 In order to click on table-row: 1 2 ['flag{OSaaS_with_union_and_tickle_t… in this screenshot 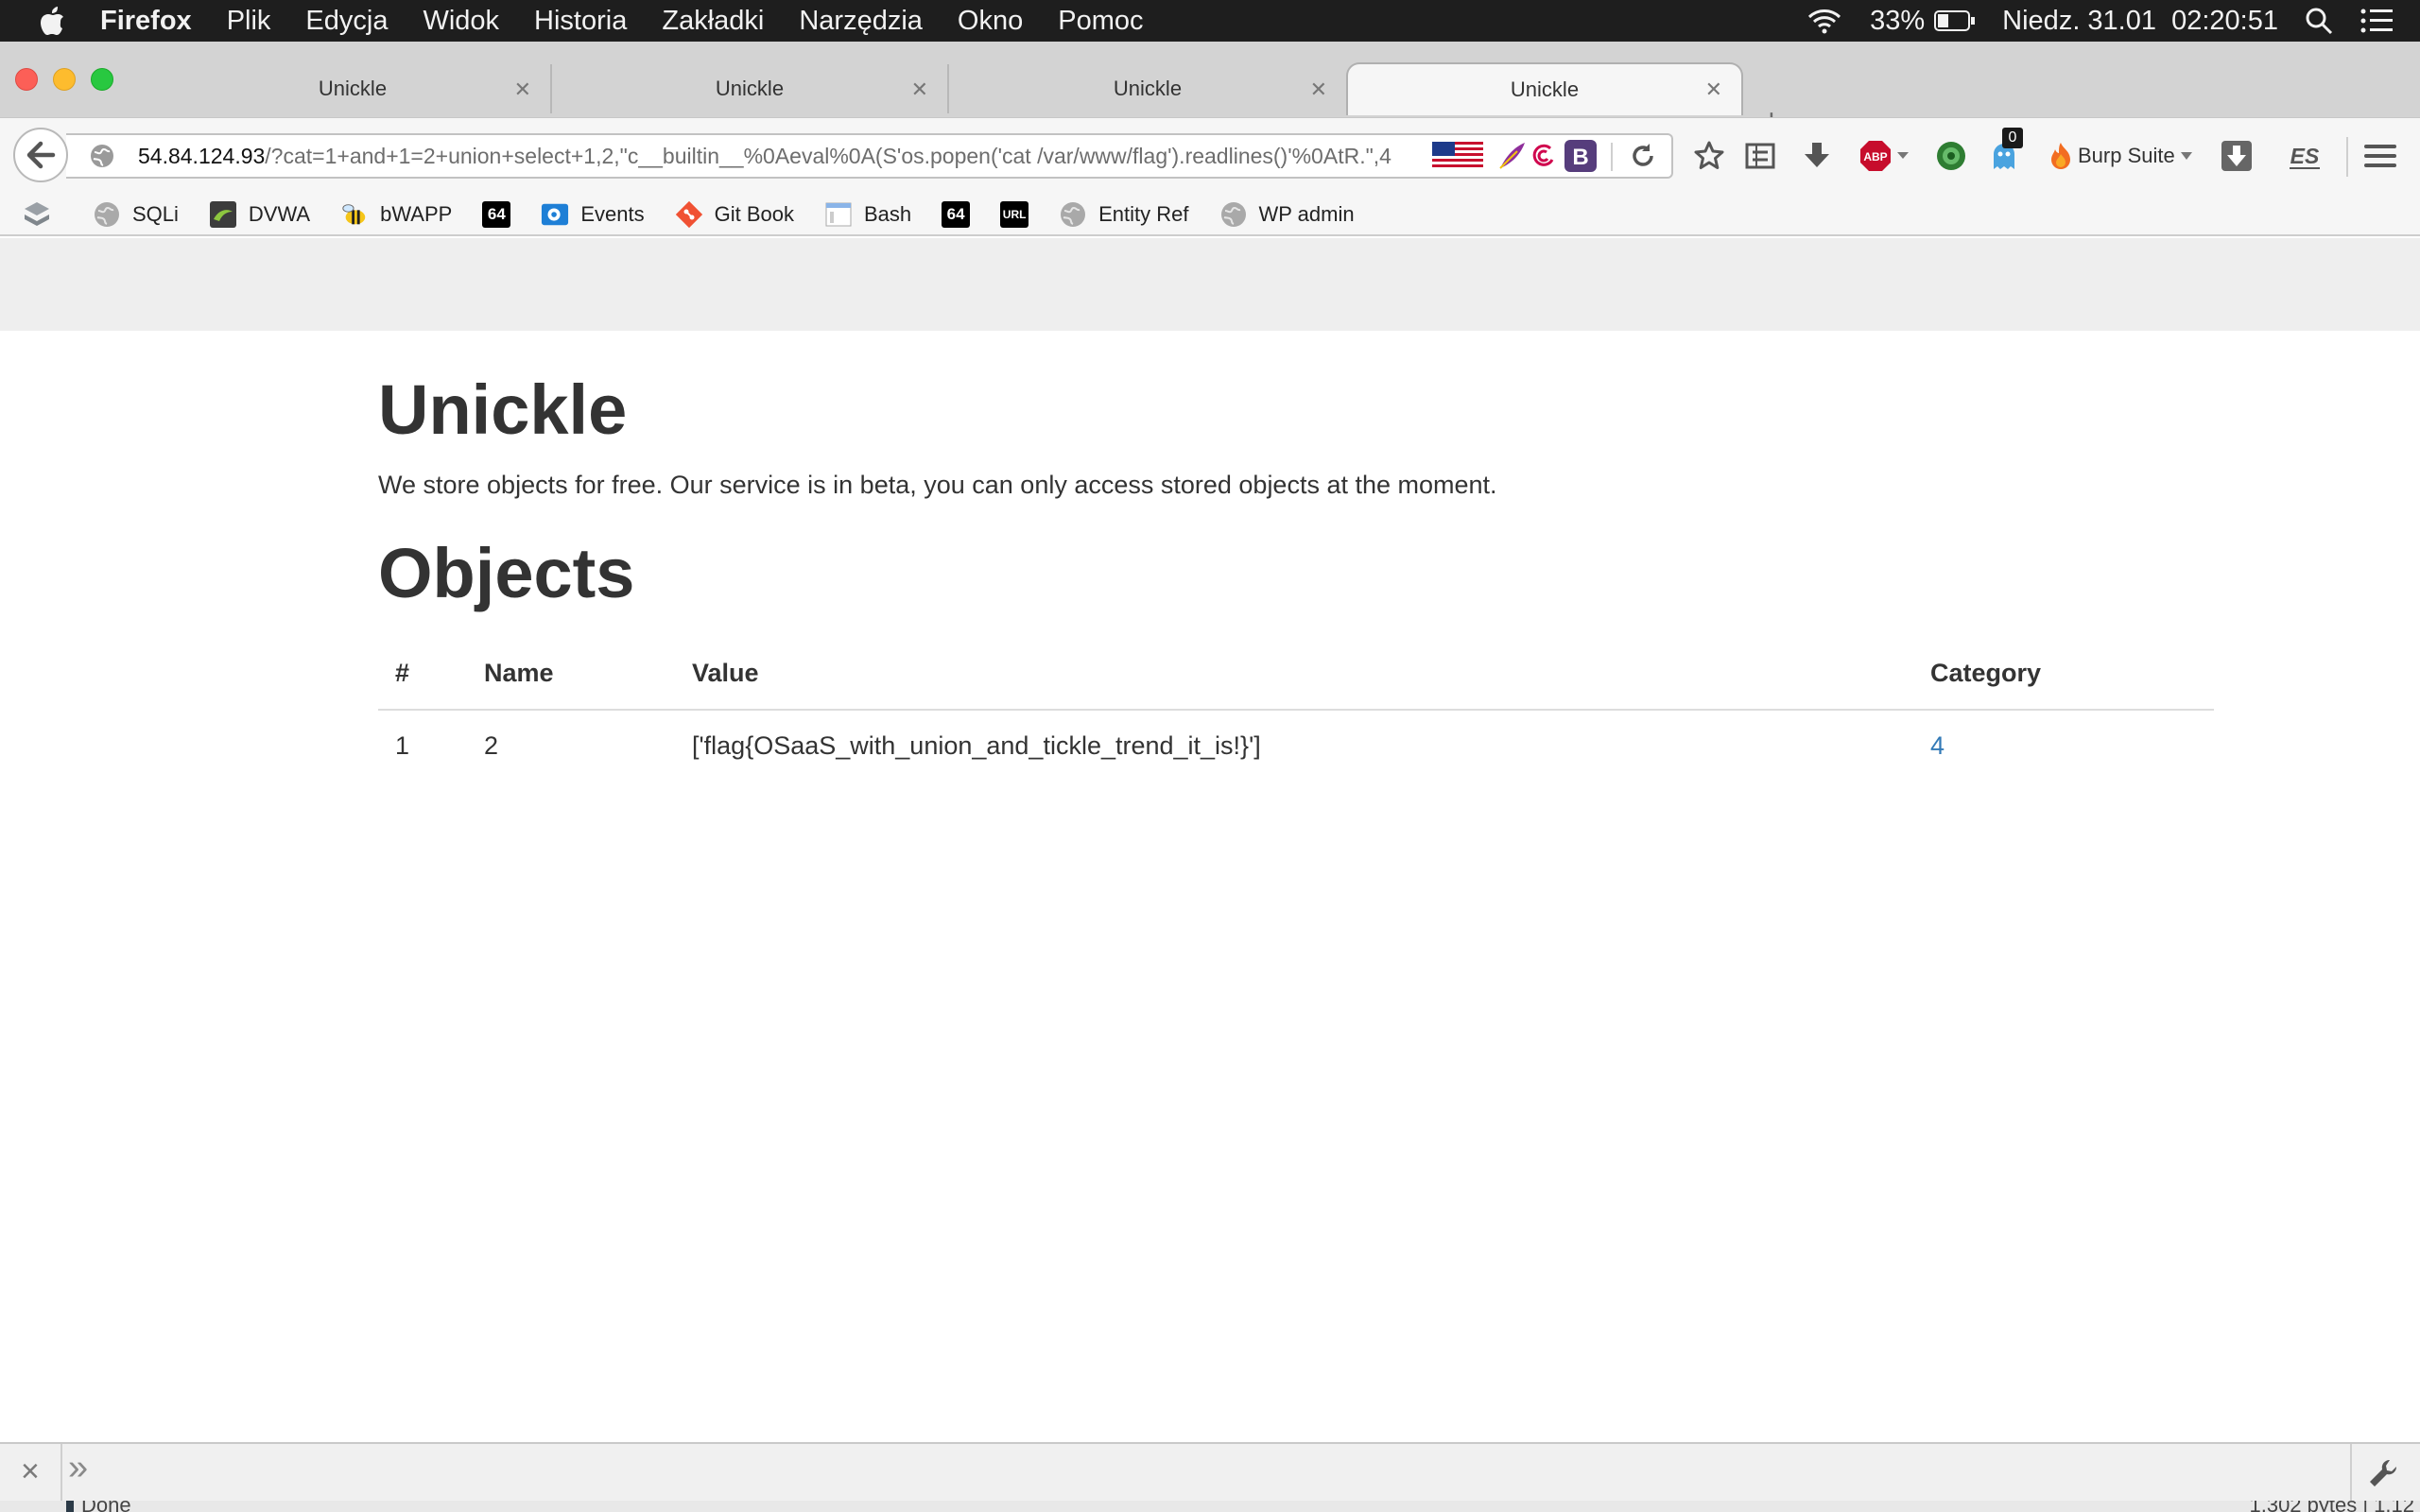, I will do `click(1296, 746)`.